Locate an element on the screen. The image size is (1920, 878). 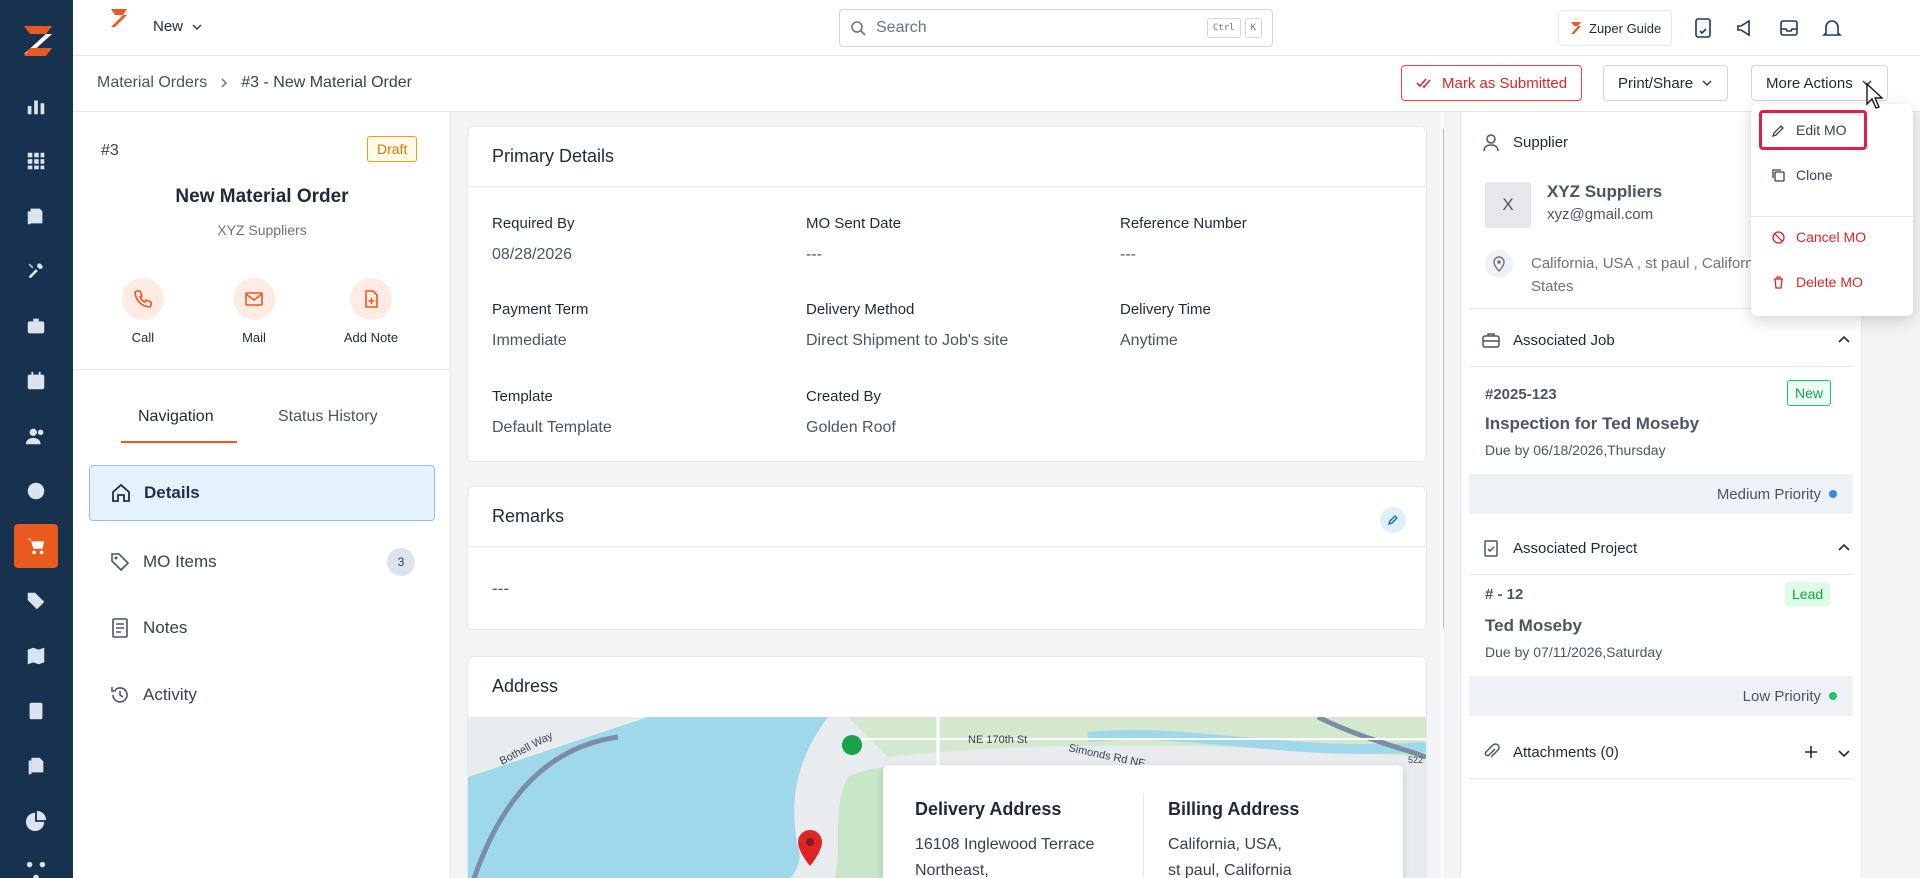
project-number: # - 12 is located at coordinates (1504, 594).